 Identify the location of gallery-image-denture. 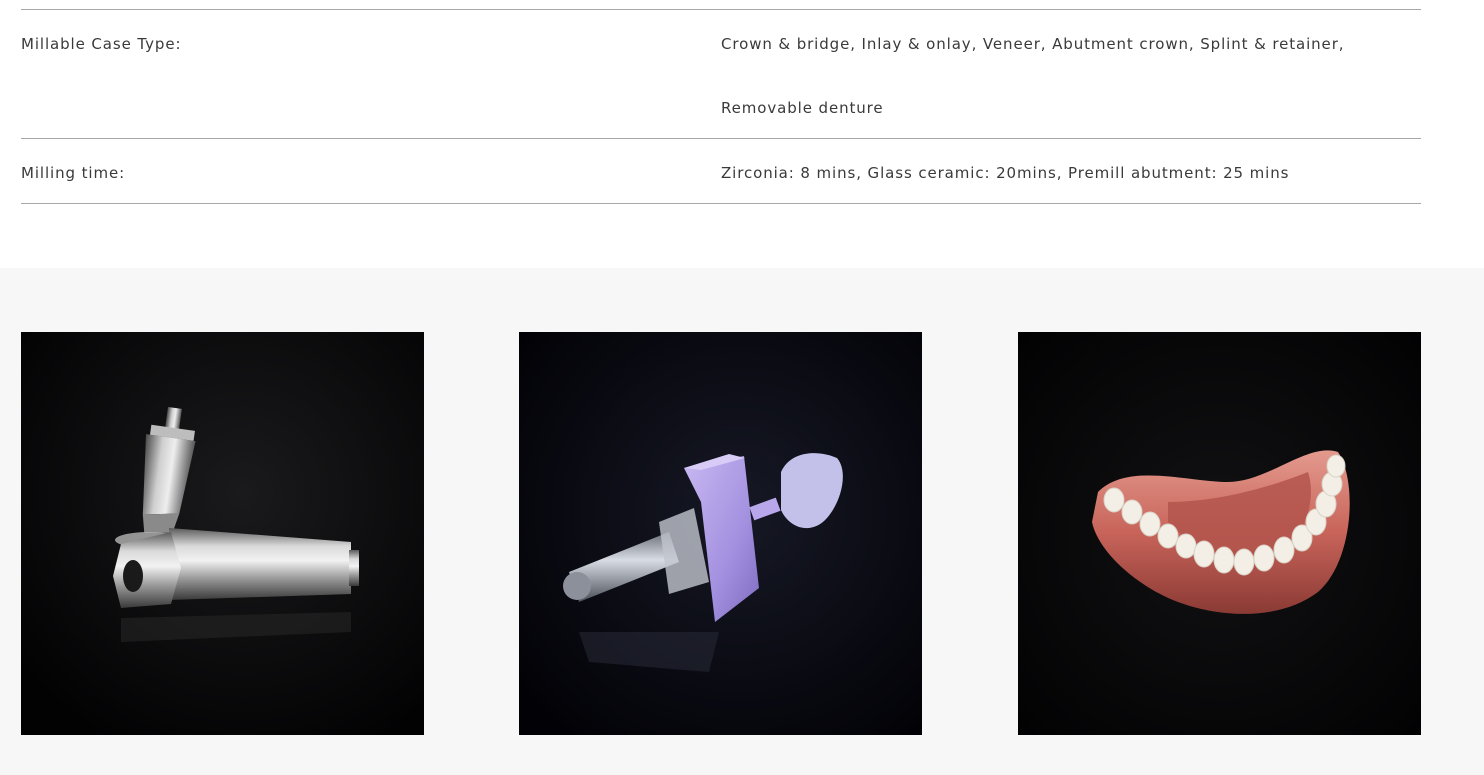
(1219, 533).